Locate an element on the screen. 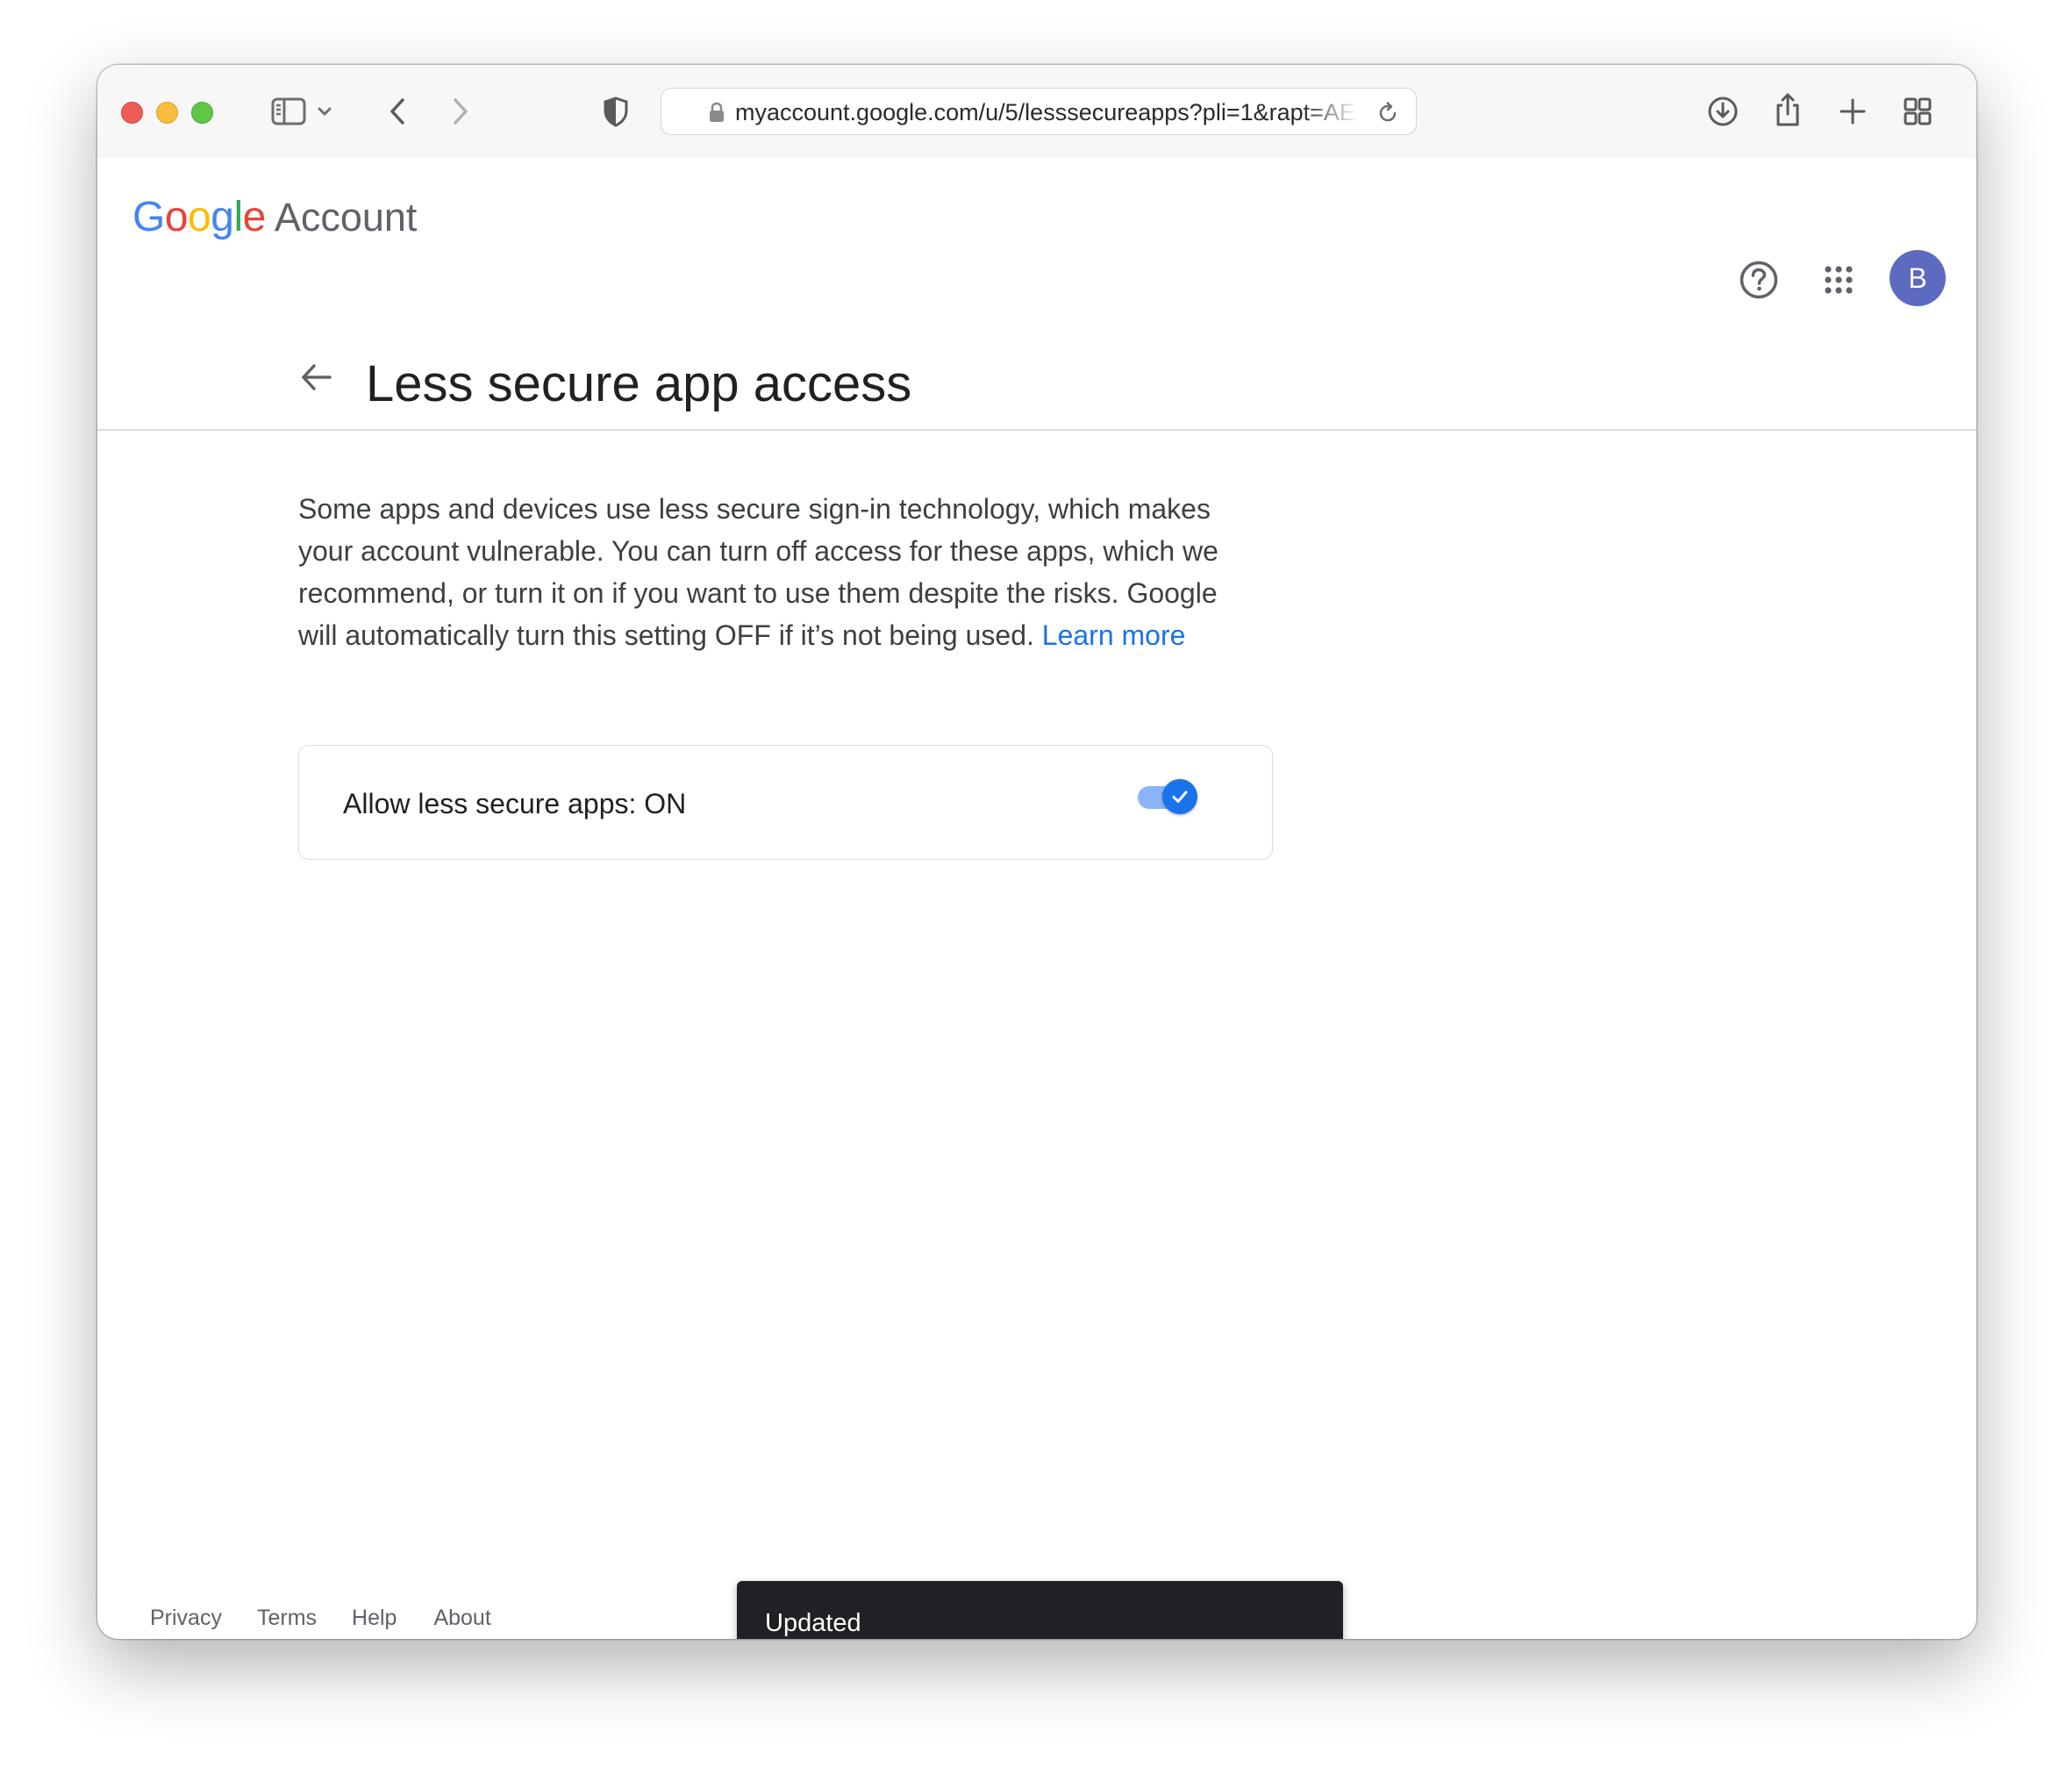 The image size is (2072, 1767). footer-links: Privacy Terms Help About is located at coordinates (321, 1619).